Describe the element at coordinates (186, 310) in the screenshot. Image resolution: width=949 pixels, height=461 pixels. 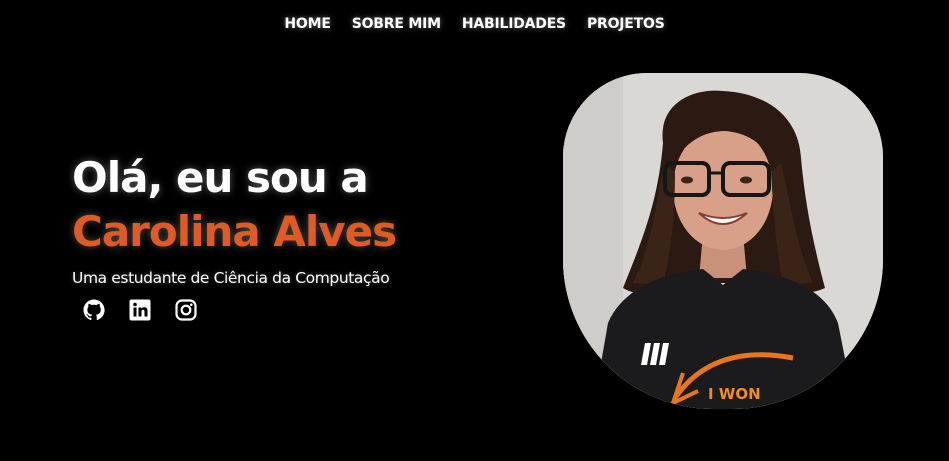
I see `instagram-icon` at that location.